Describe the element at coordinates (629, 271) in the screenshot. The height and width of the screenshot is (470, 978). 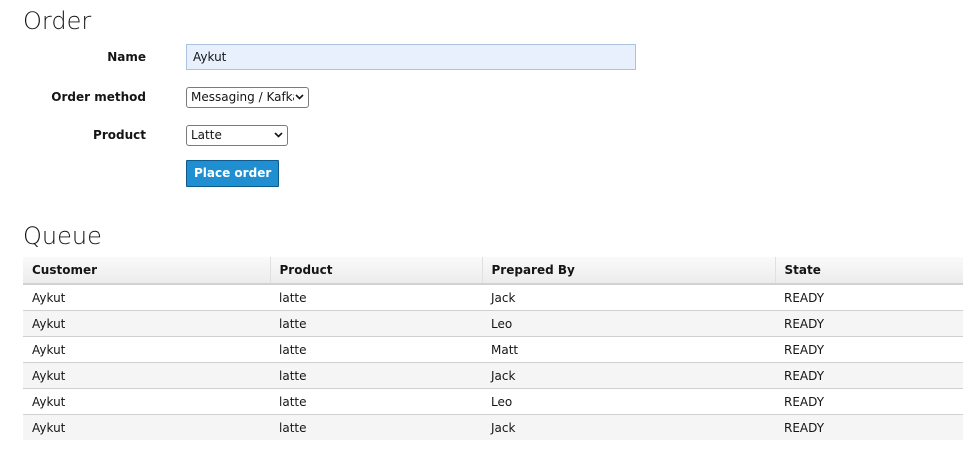
I see `column-header-prepared-by: Prepared By` at that location.